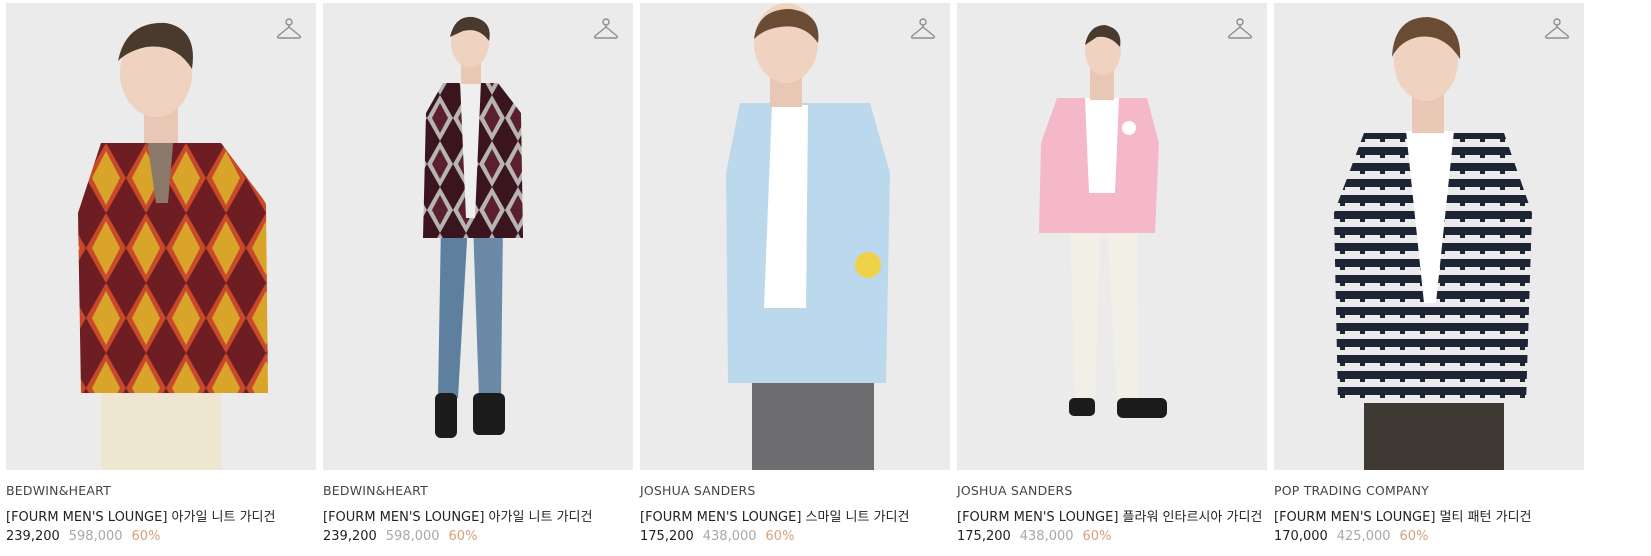 Image resolution: width=1651 pixels, height=556 pixels. I want to click on product-price: 170,000 425,000 60%, so click(1351, 536).